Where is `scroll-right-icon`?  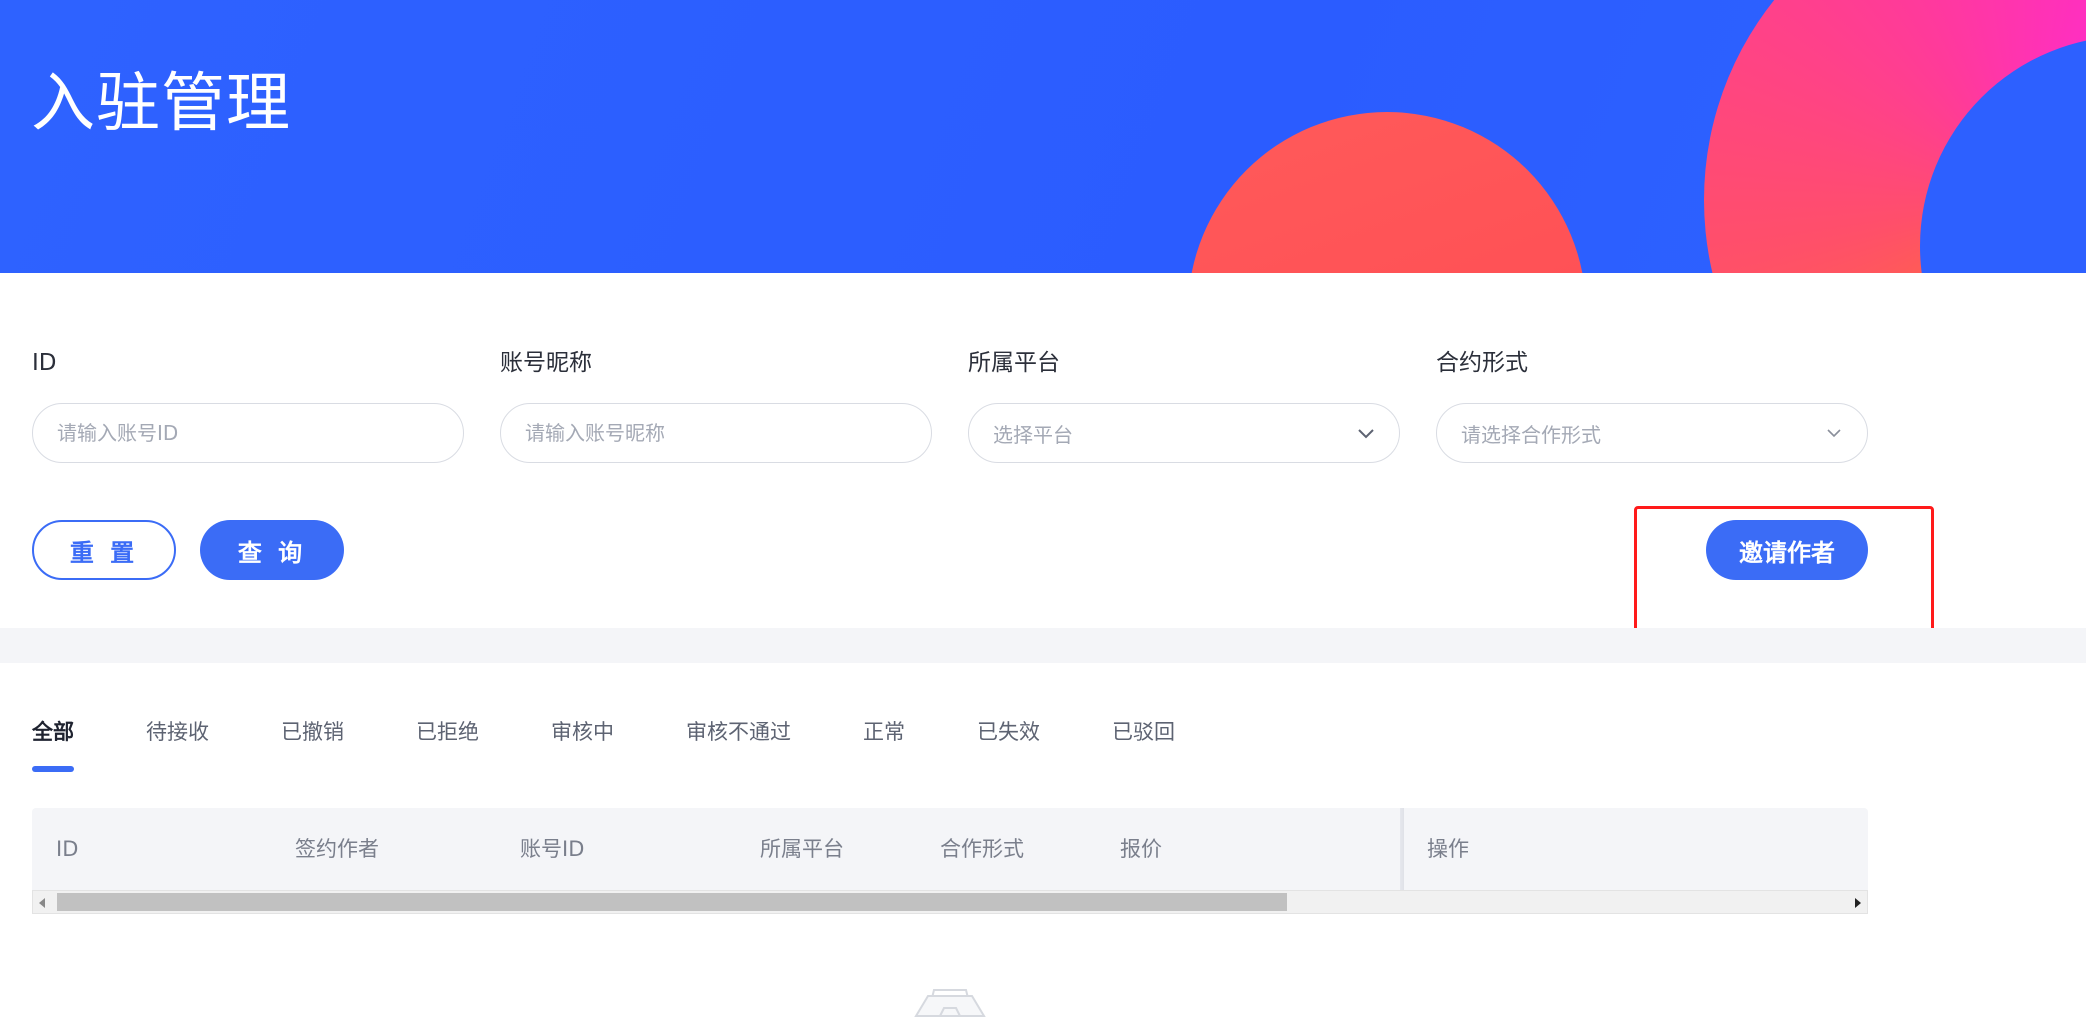
scroll-right-icon is located at coordinates (1858, 903).